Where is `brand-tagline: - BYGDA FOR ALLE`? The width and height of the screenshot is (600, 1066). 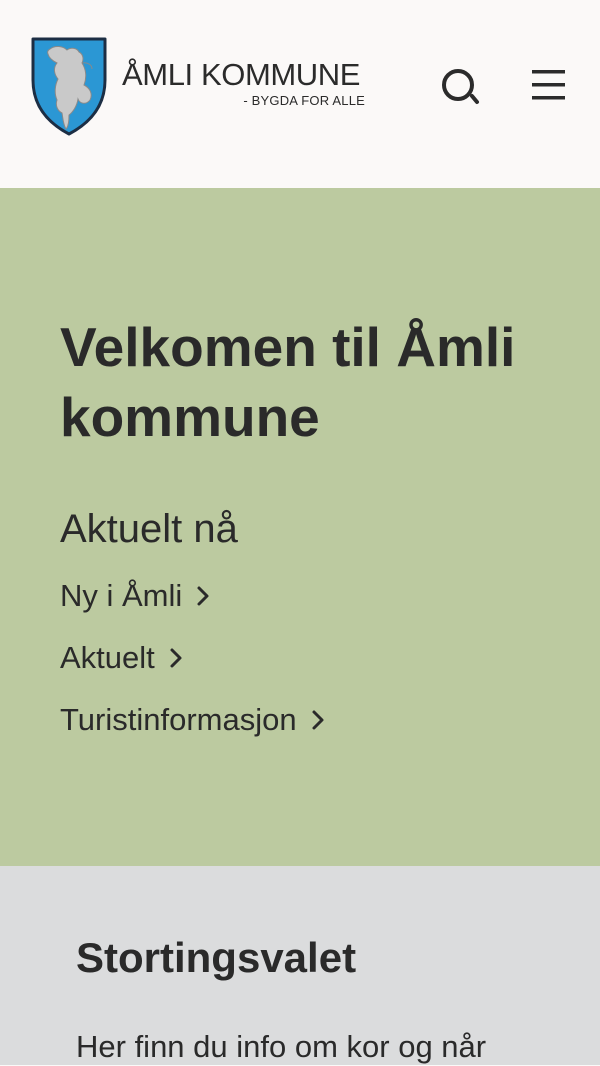
brand-tagline: - BYGDA FOR ALLE is located at coordinates (304, 100).